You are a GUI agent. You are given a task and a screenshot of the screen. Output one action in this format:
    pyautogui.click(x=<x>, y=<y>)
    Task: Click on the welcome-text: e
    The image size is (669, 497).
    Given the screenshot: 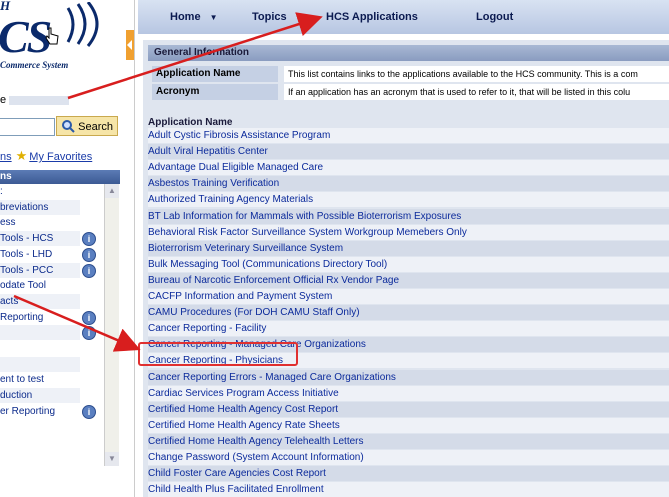 What is the action you would take?
    pyautogui.click(x=35, y=100)
    